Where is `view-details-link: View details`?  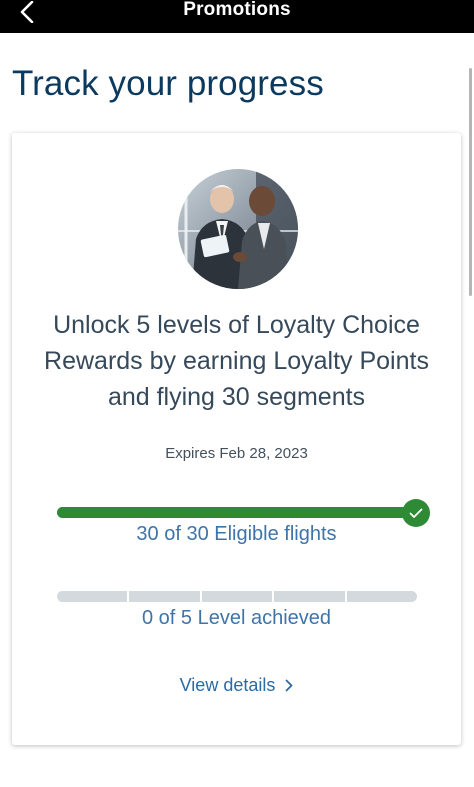 view-details-link: View details is located at coordinates (236, 685).